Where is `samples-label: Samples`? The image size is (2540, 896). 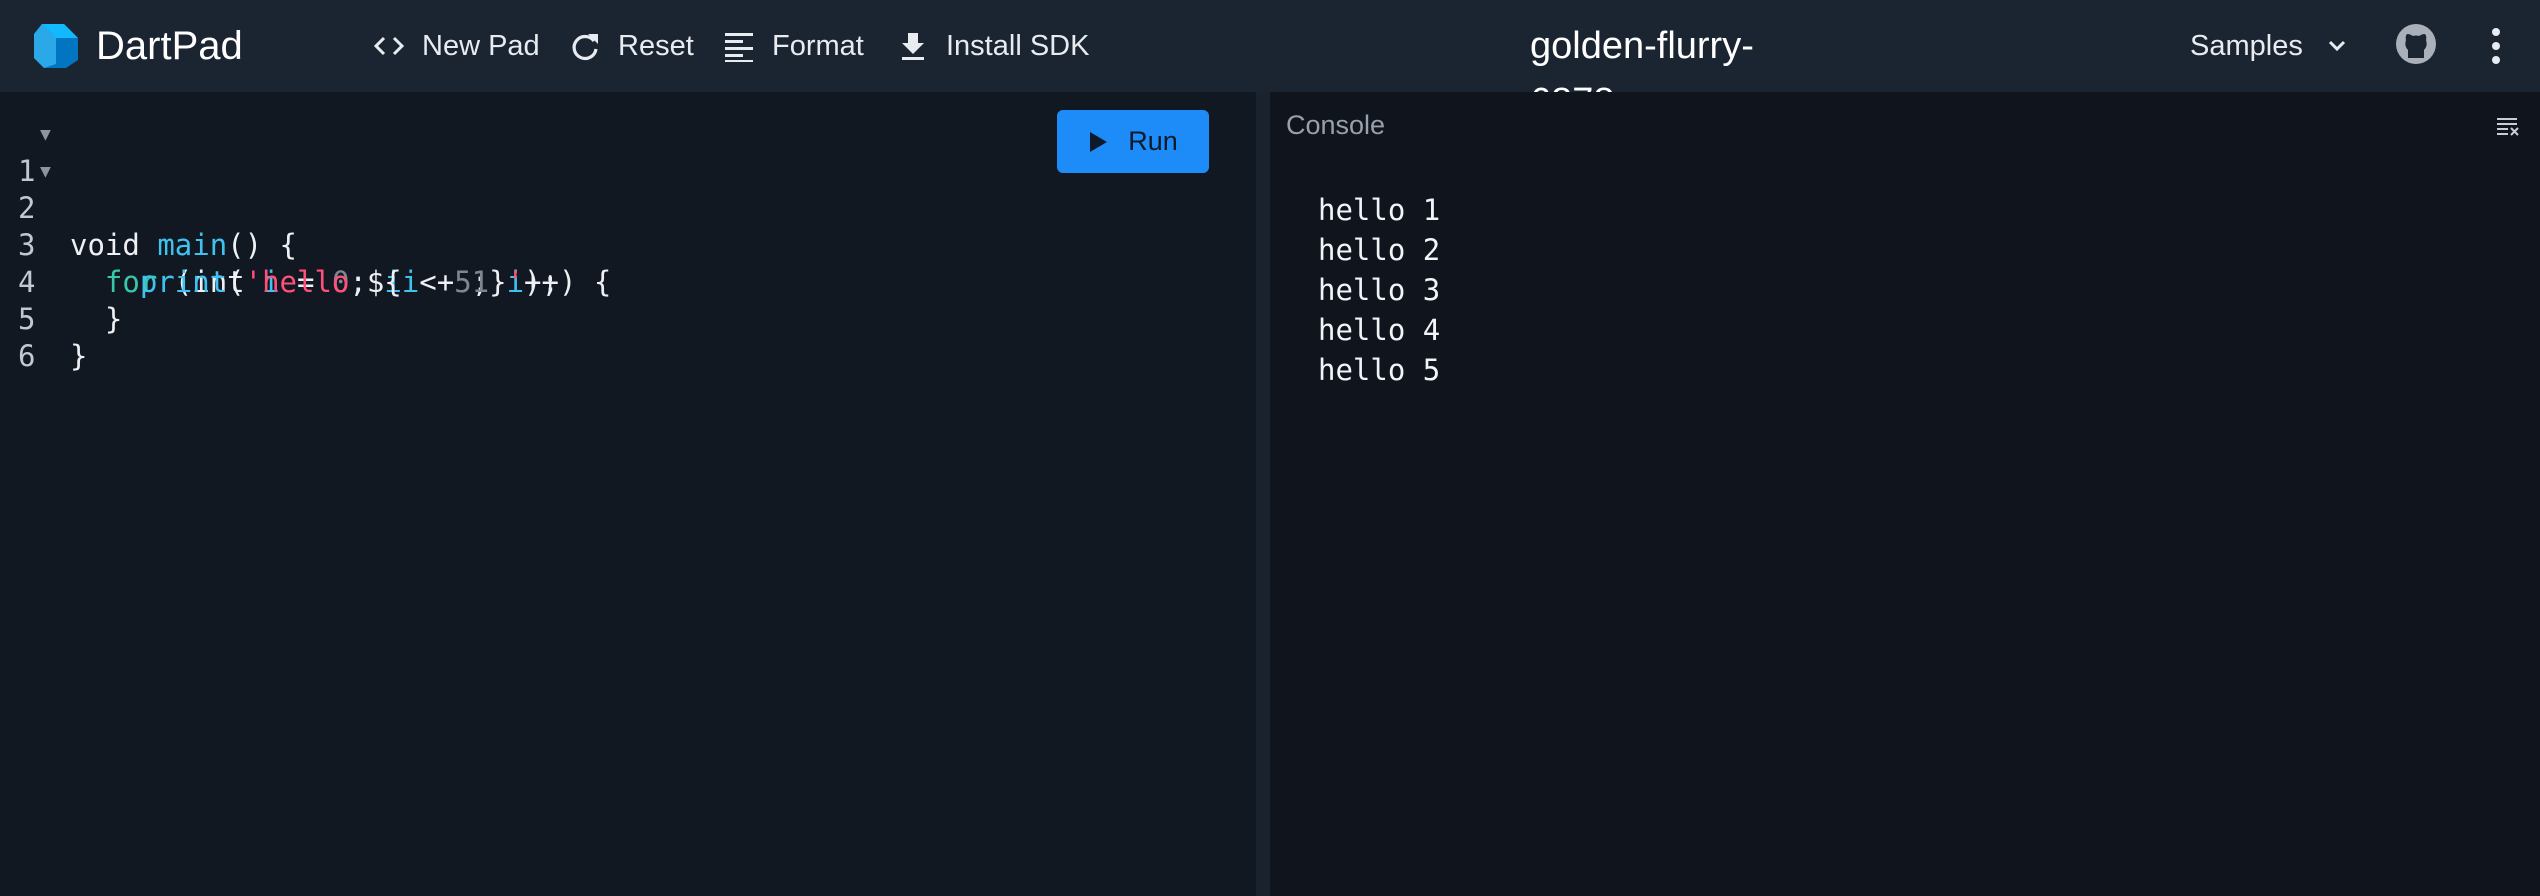
samples-label: Samples is located at coordinates (2246, 45).